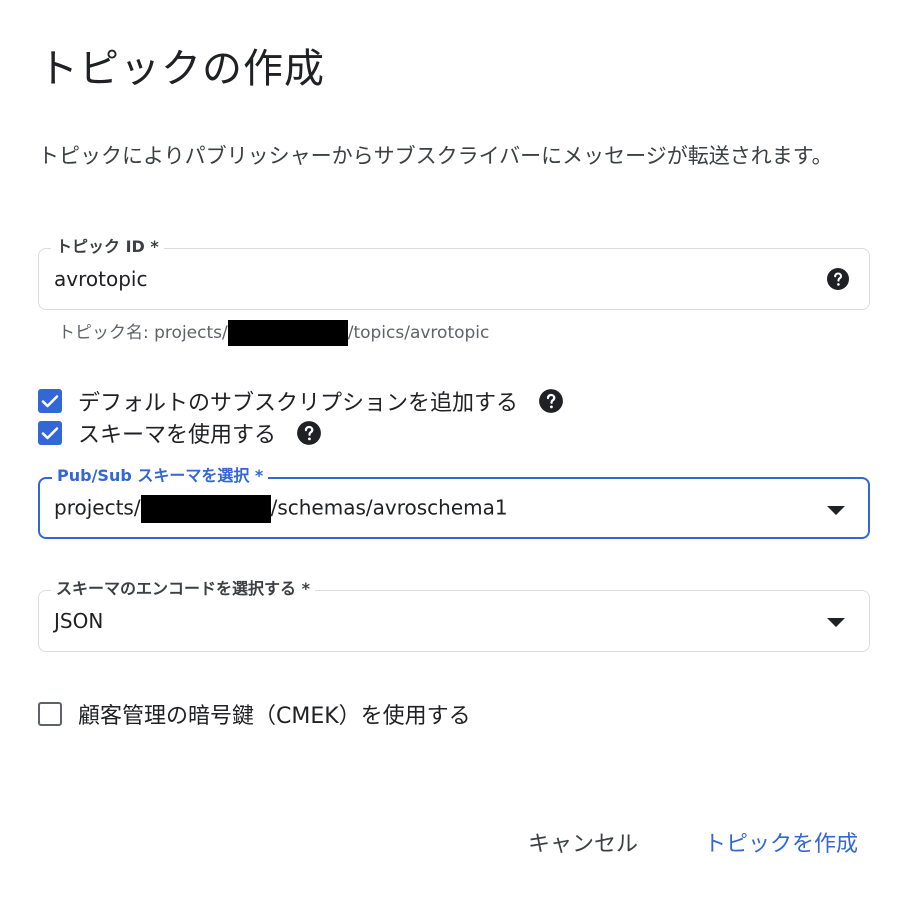 The image size is (905, 897). I want to click on encoding-select-value: JSON, so click(79, 621).